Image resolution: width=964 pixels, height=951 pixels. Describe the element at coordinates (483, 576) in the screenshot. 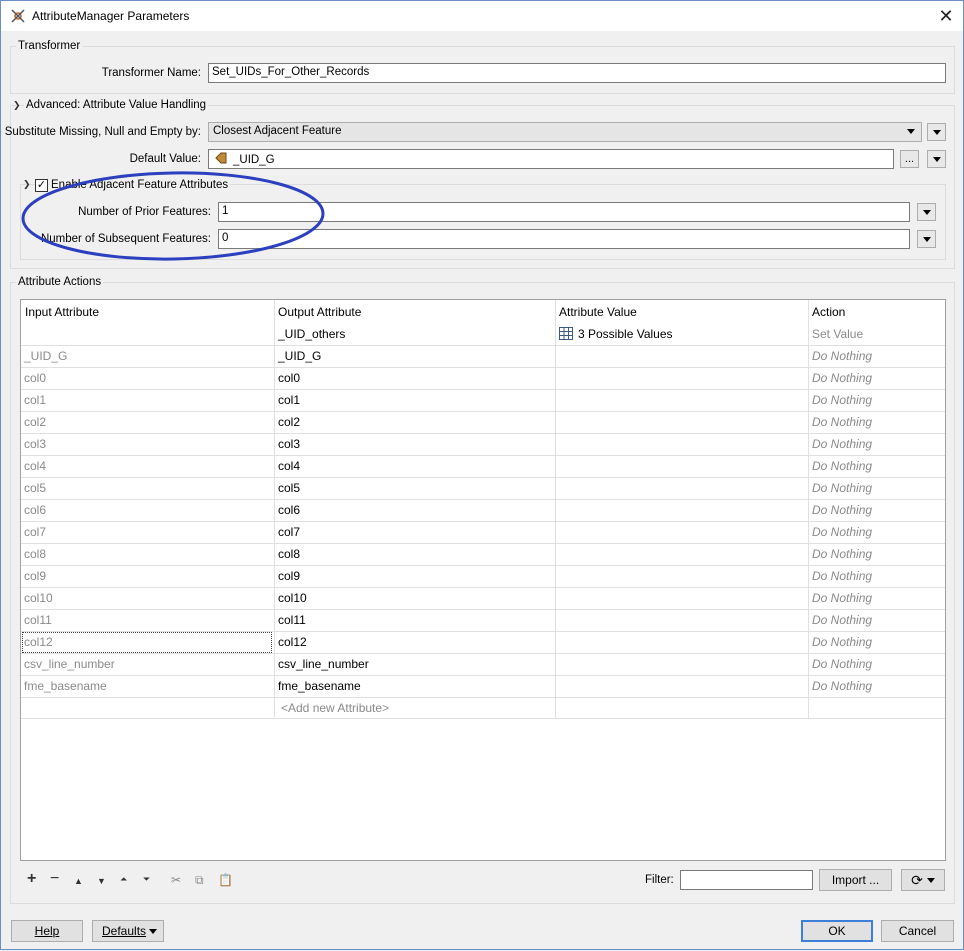

I see `table-row: col9 col9 Do Nothing` at that location.